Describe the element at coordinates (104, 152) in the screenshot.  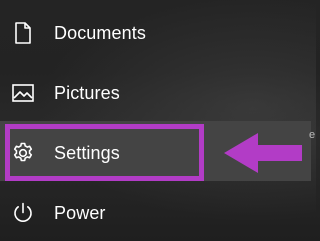
I see `annotation-highlight-box` at that location.